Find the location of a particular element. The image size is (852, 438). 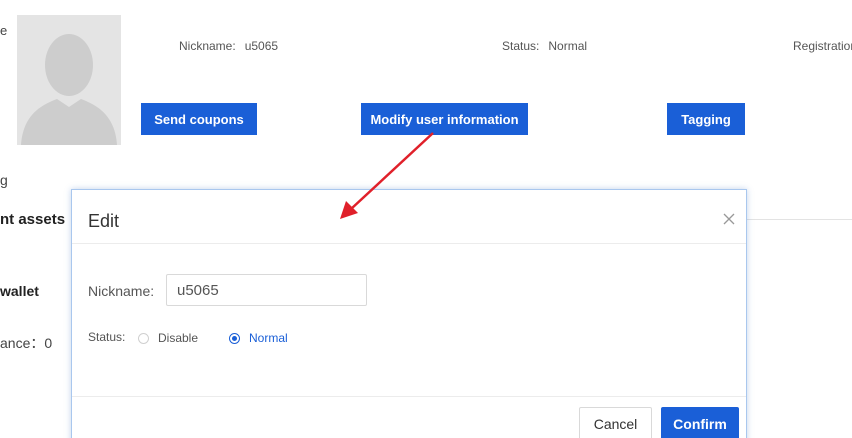

cancel-button: Cancel is located at coordinates (615, 422).